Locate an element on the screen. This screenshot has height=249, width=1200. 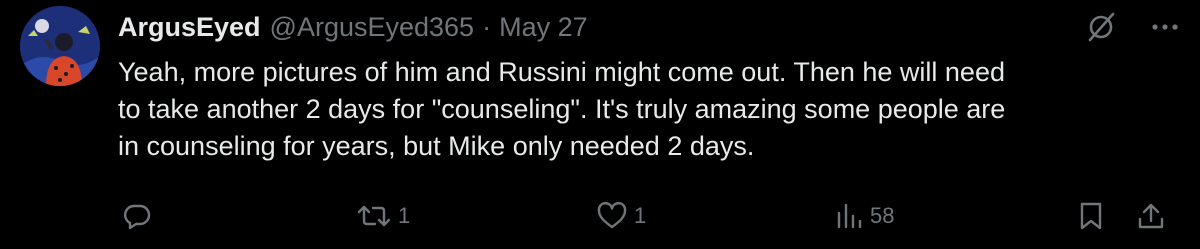
tweet-date: May 27 is located at coordinates (543, 27).